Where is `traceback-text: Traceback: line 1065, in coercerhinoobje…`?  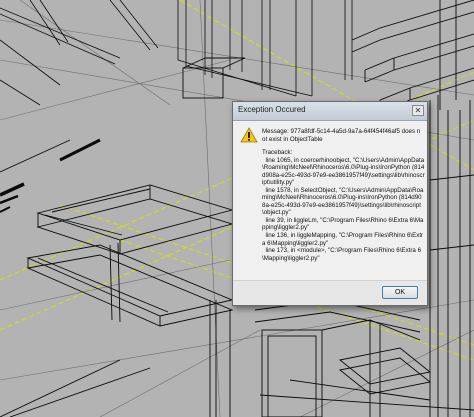 traceback-text: Traceback: line 1065, in coercerhinoobje… is located at coordinates (343, 205).